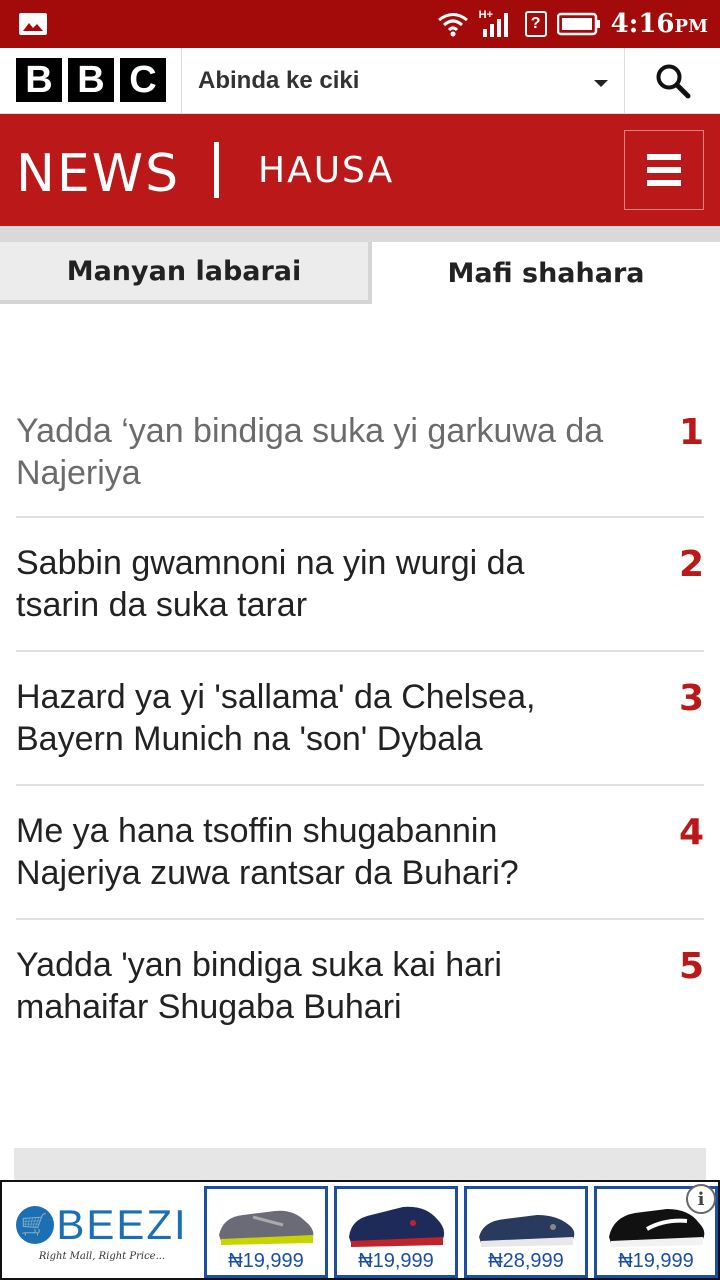  I want to click on item-rank: 1, so click(691, 432).